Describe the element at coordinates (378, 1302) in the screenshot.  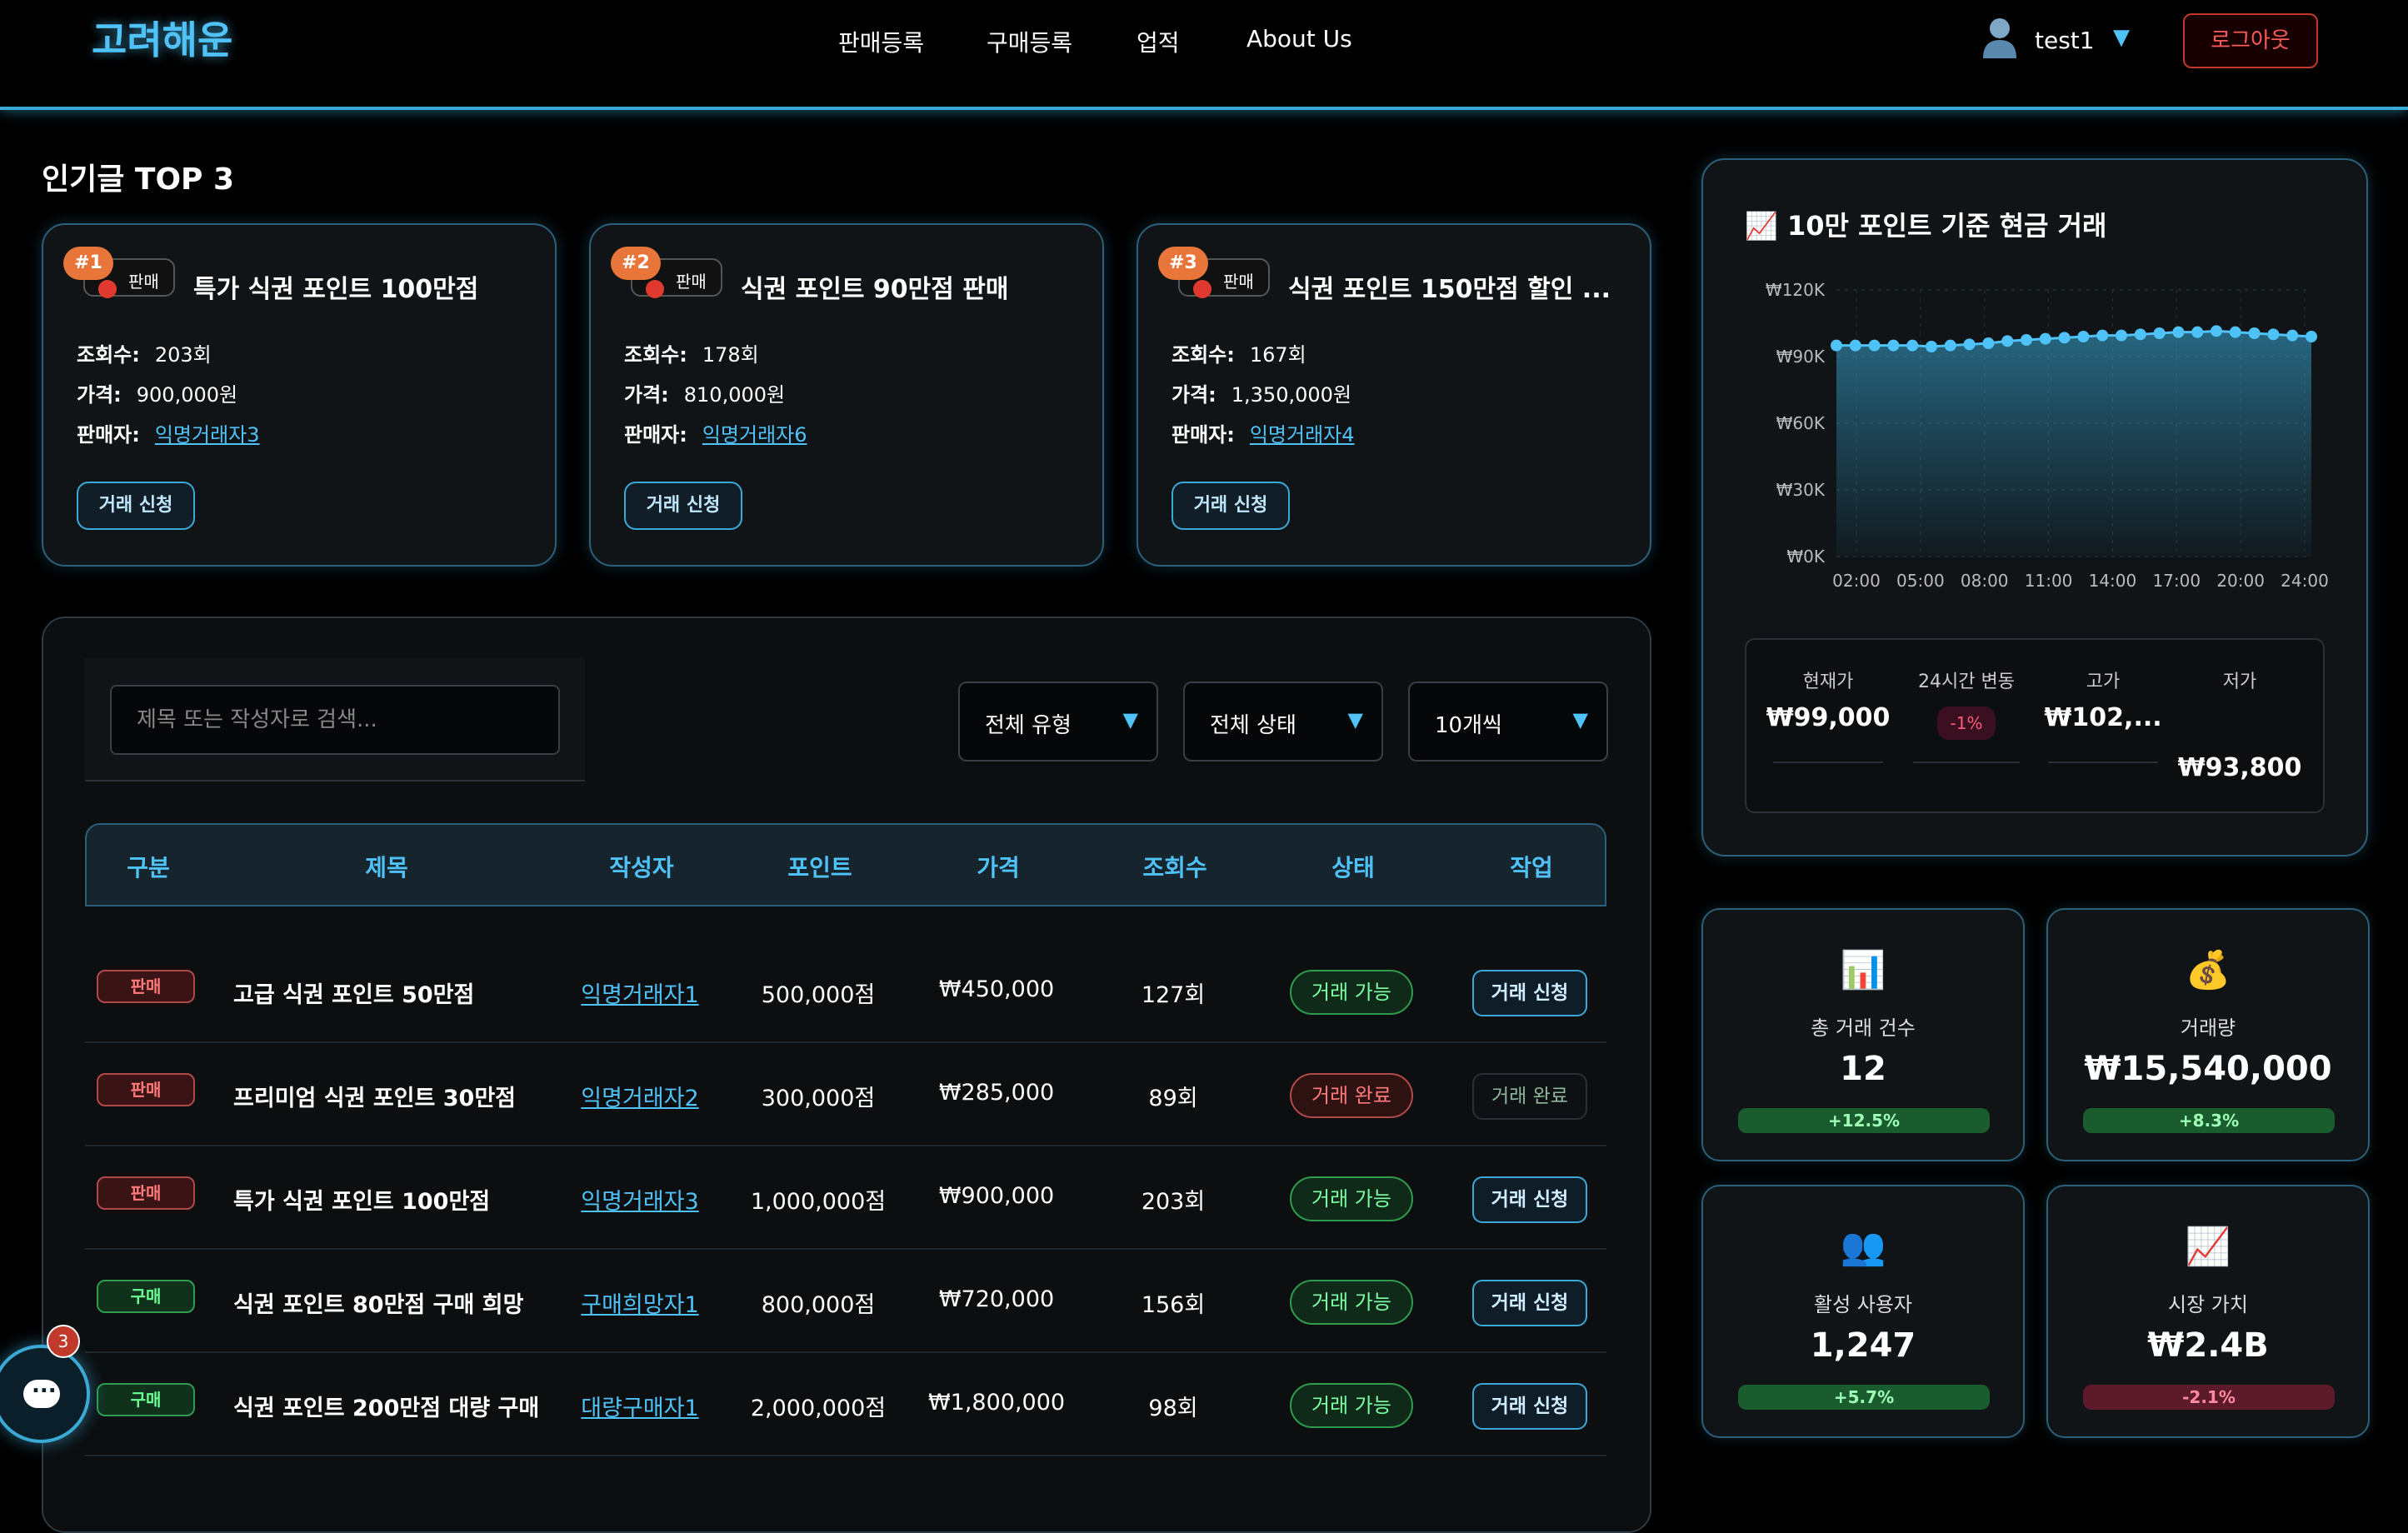
I see `row-title: 식권 포인트 80만점 구매 희망` at that location.